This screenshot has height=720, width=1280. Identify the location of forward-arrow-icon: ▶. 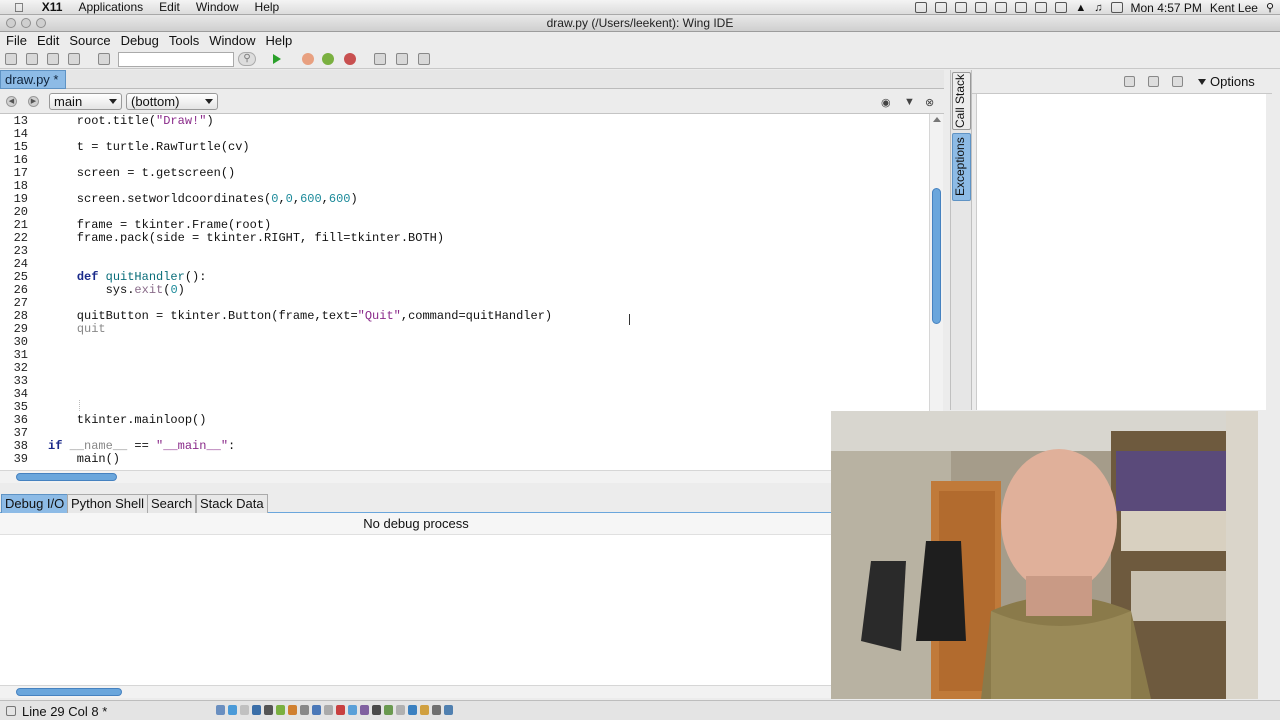
(33, 101).